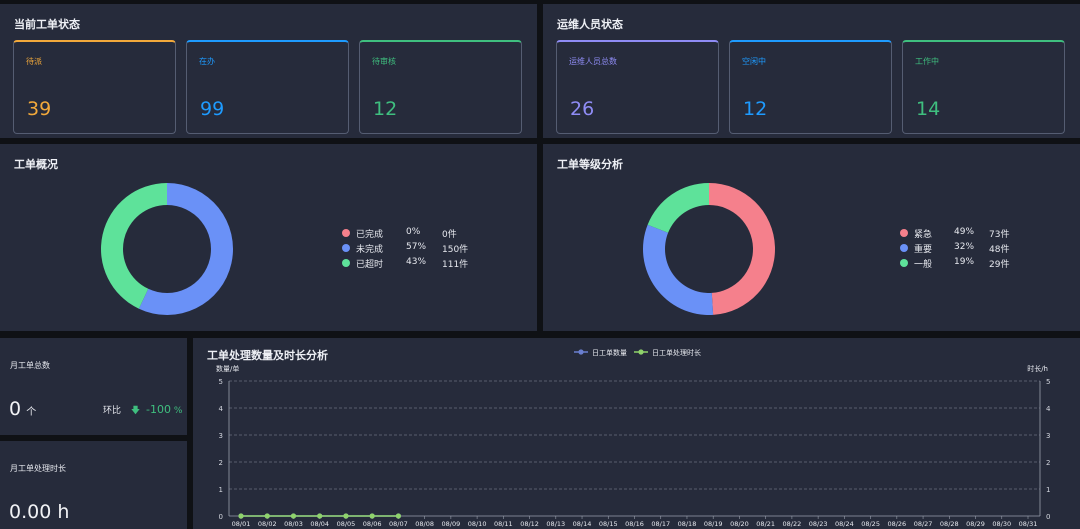 Image resolution: width=1080 pixels, height=529 pixels. I want to click on x-tick-label: 08/28, so click(949, 524).